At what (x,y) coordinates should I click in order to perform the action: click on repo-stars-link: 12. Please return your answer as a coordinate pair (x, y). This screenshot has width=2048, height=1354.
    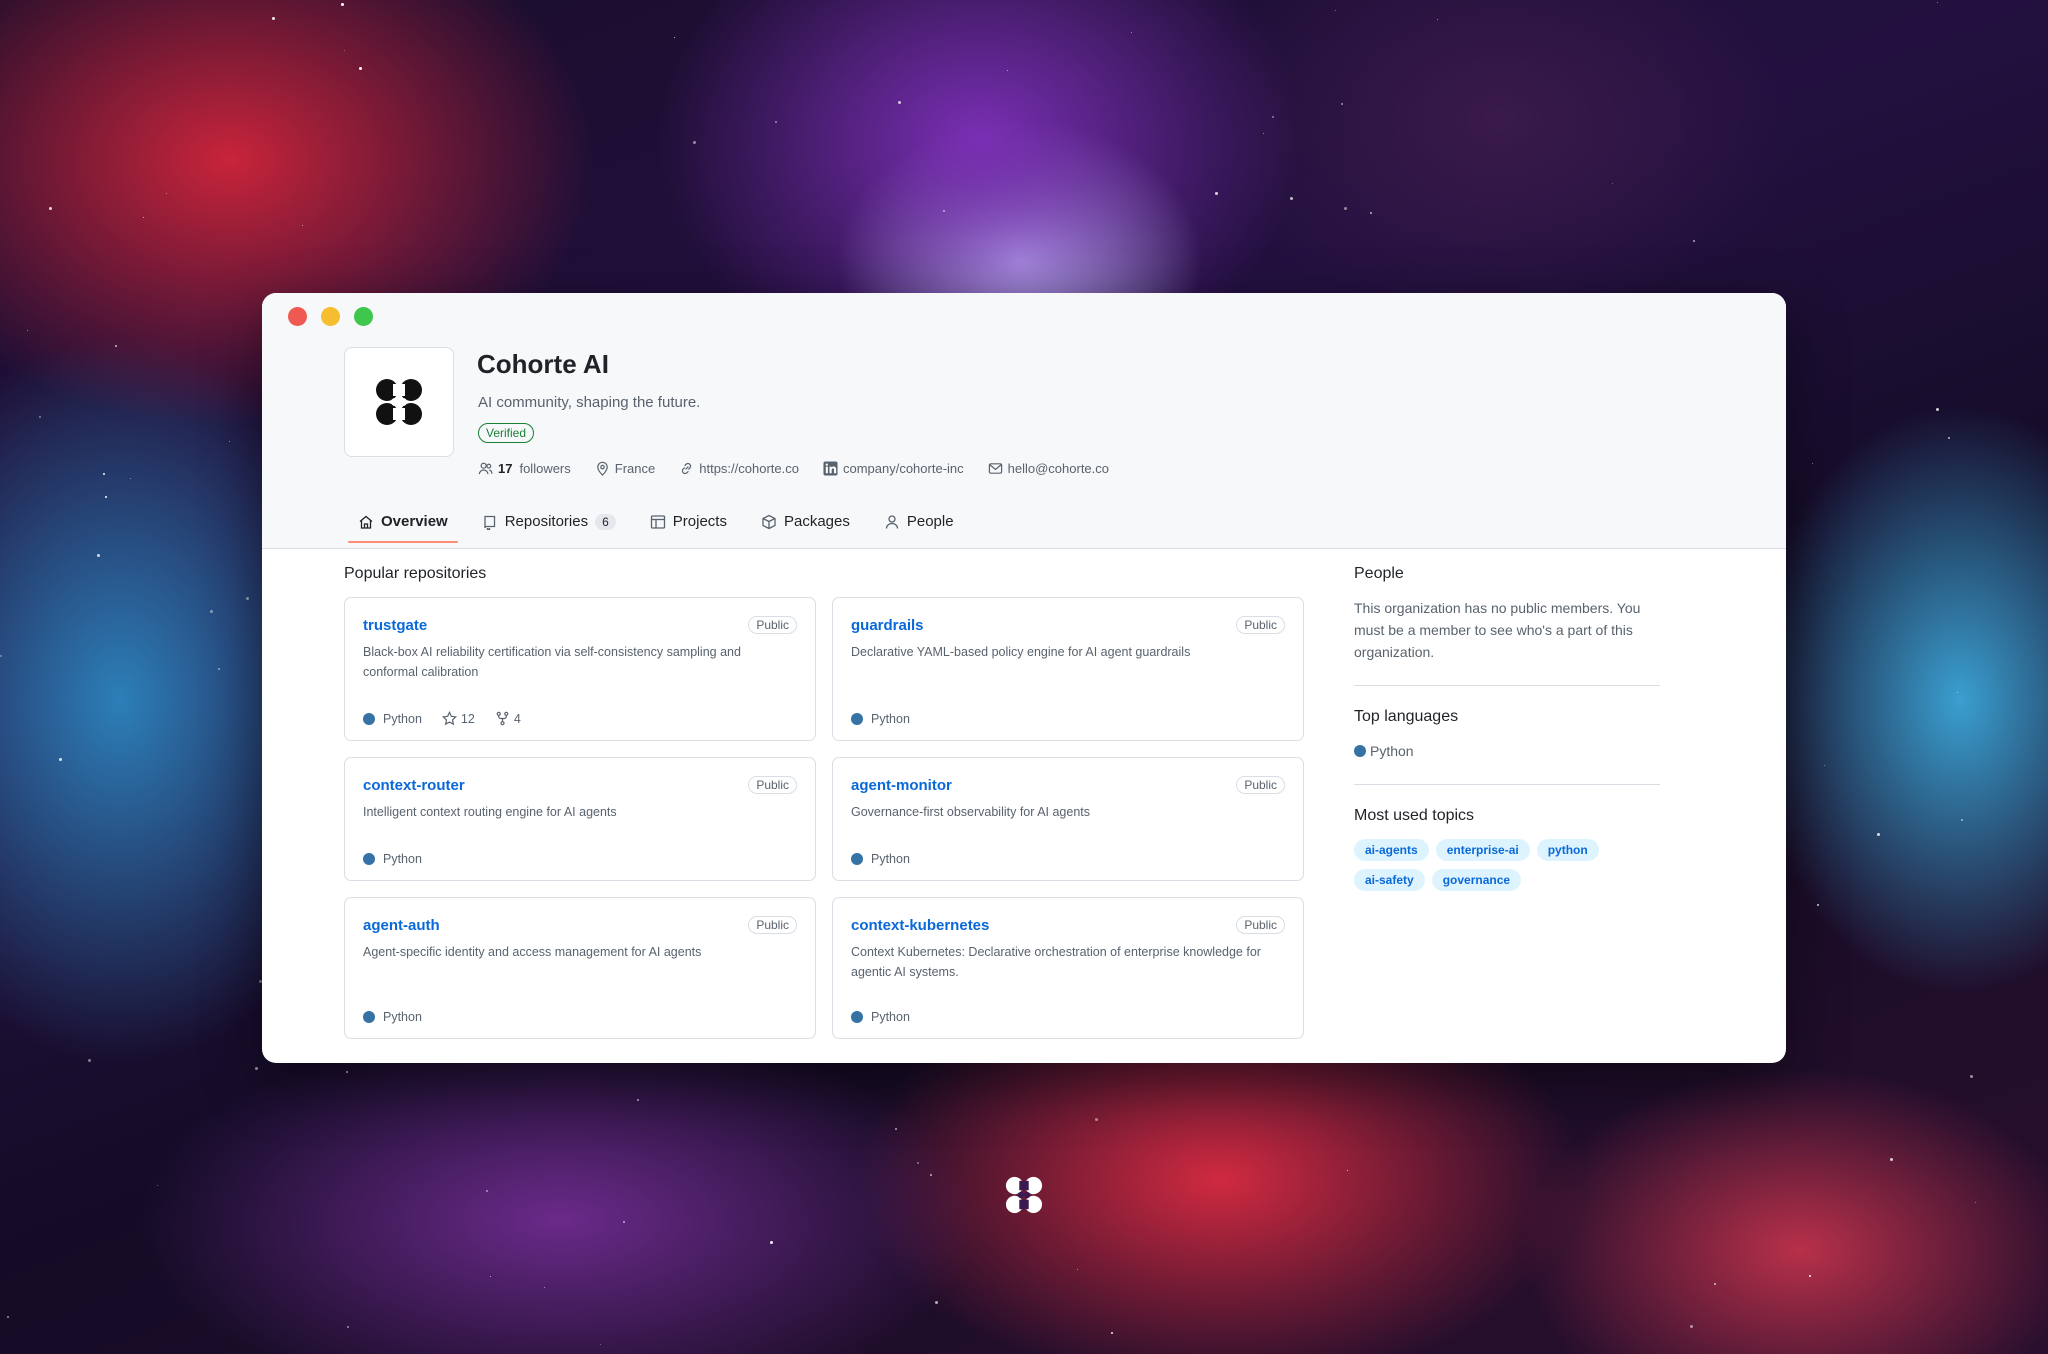
    Looking at the image, I should click on (458, 718).